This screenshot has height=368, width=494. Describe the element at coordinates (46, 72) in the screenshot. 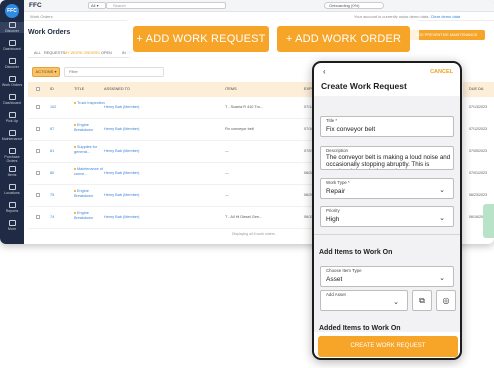

I see `actions-dropdown: ACTIONS ▾` at that location.